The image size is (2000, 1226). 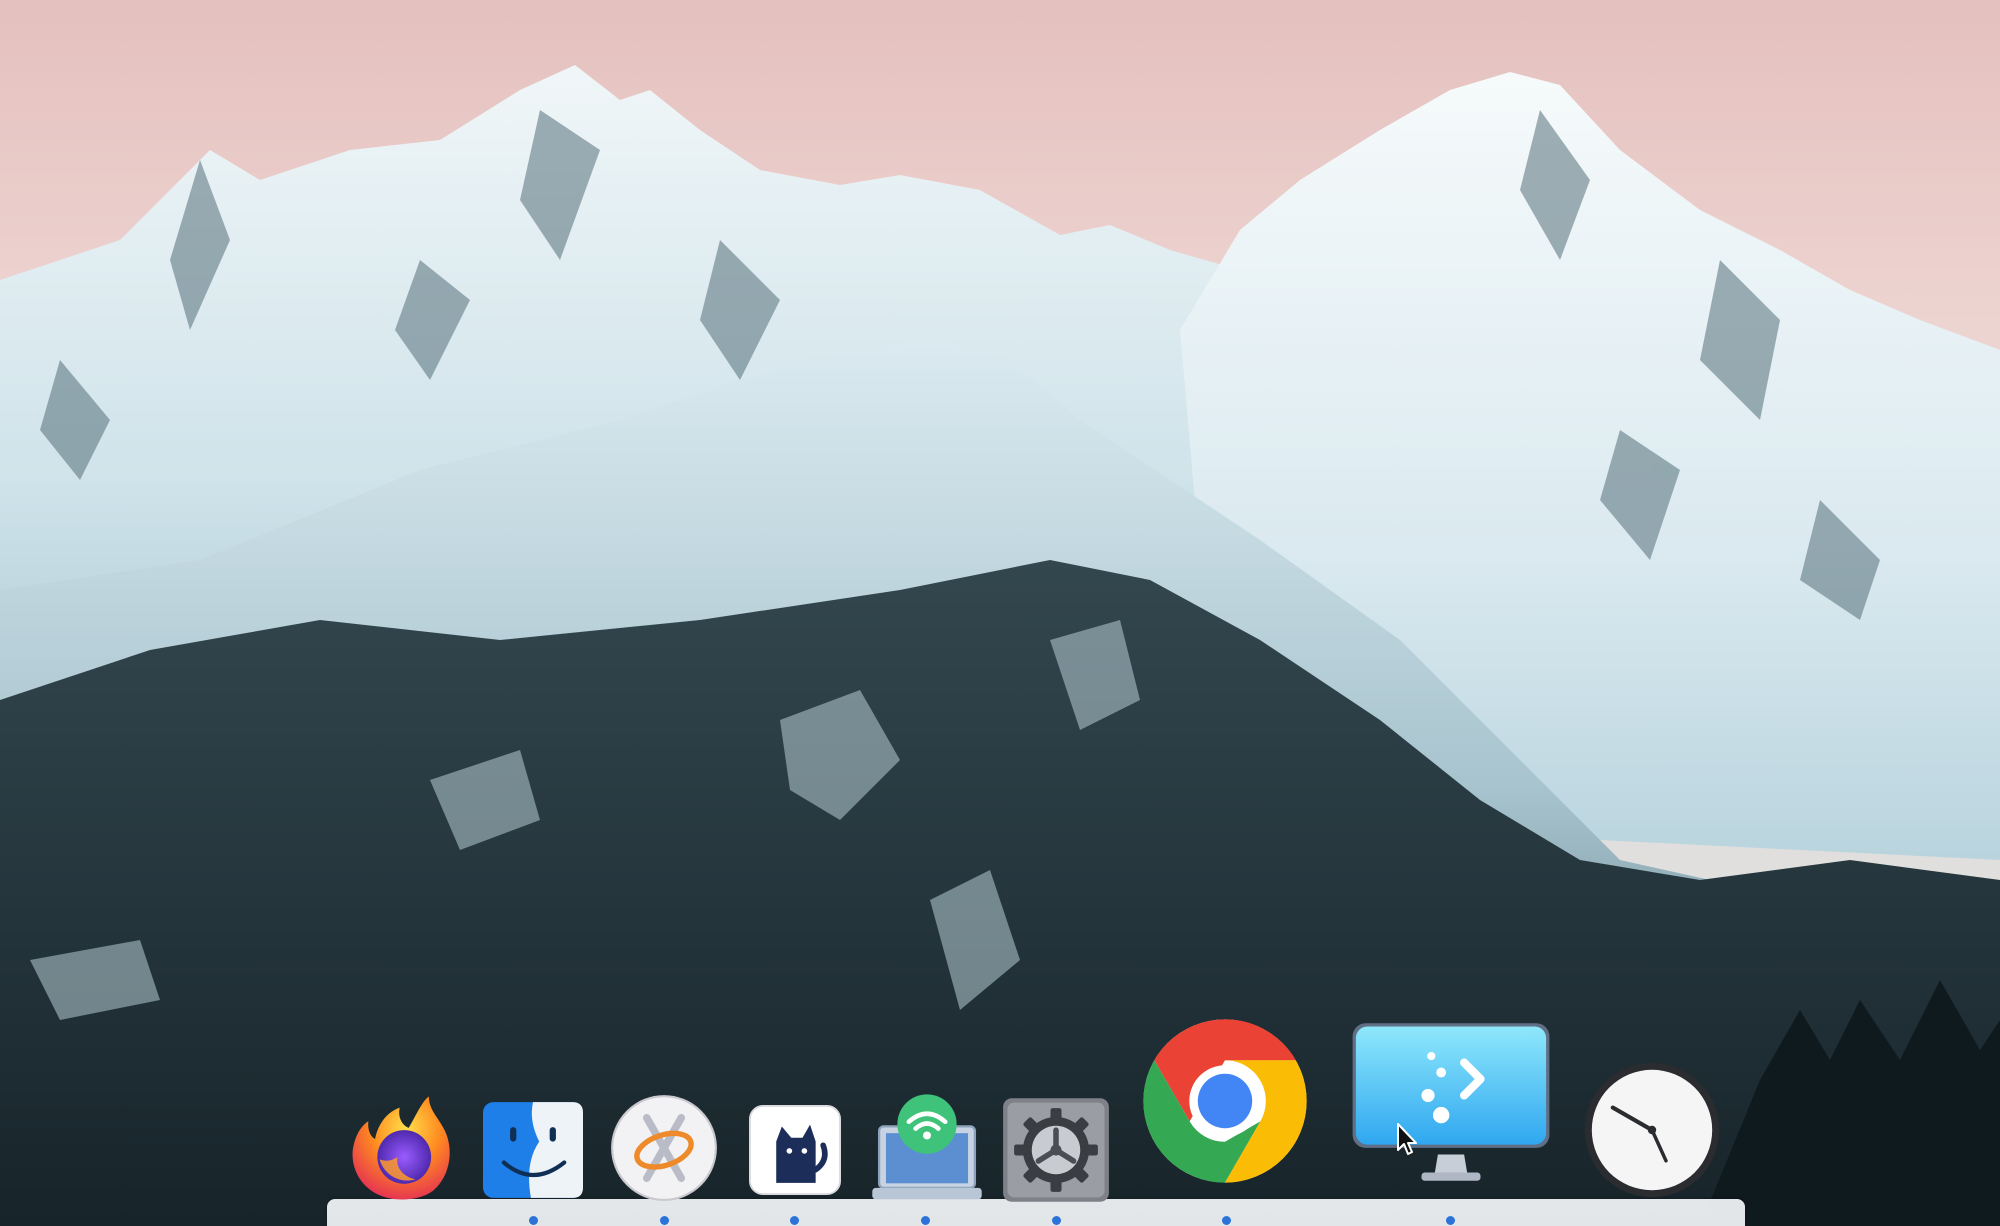 I want to click on clock-icon, so click(x=1652, y=1130).